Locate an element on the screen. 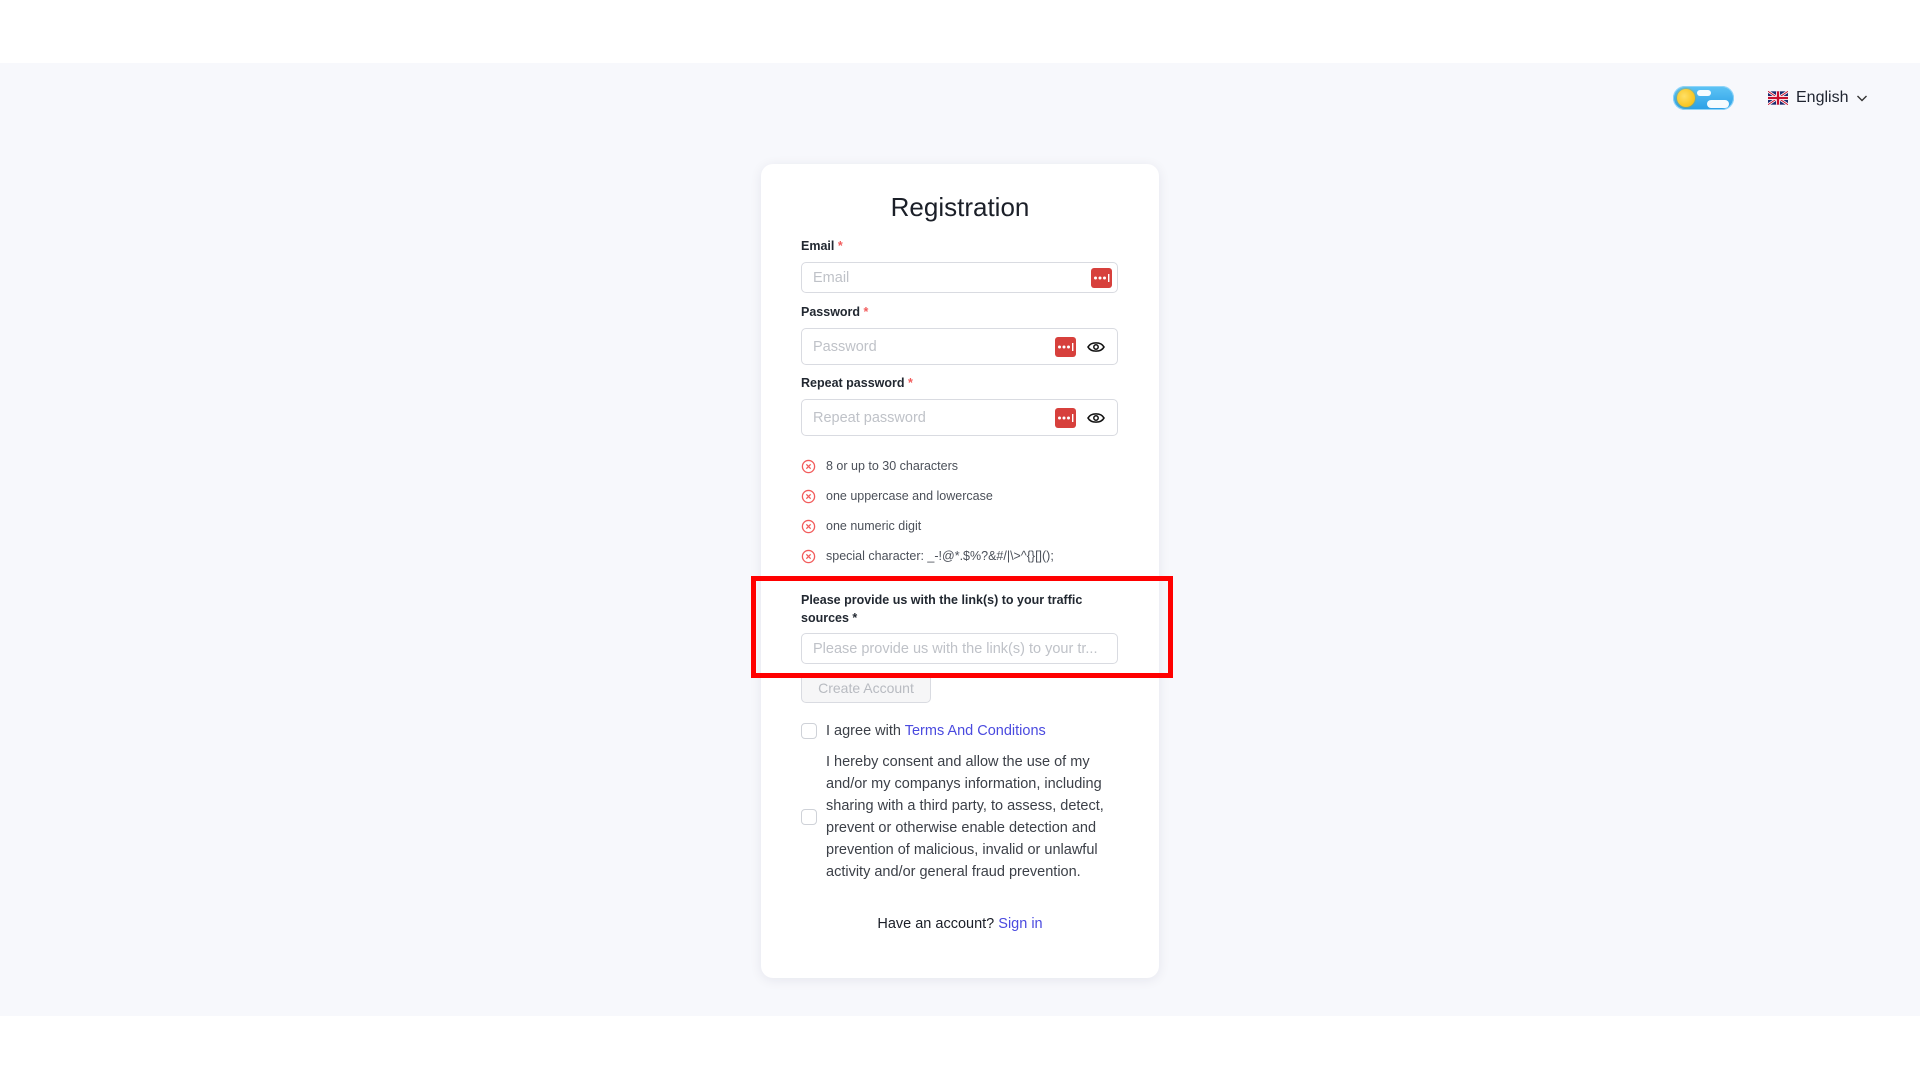  terms-prefix: I agree with is located at coordinates (865, 731).